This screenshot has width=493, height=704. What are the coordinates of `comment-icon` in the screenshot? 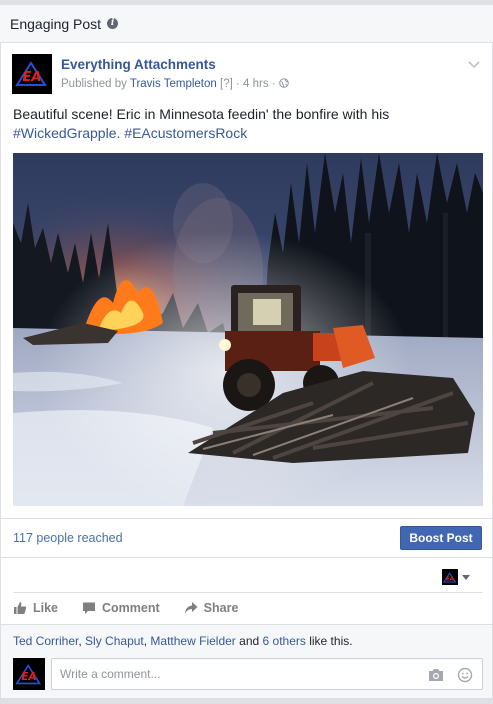 It's located at (89, 608).